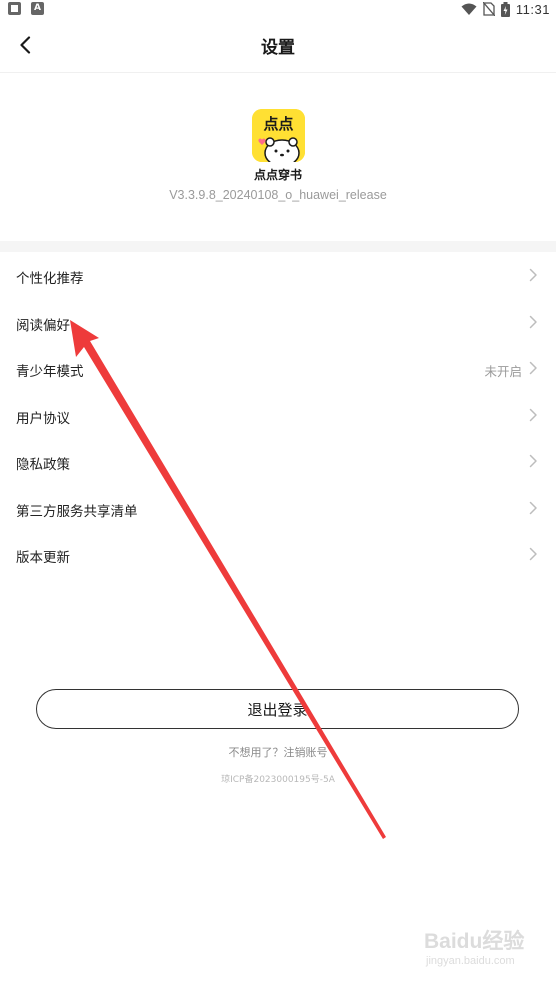 This screenshot has width=556, height=982. Describe the element at coordinates (277, 709) in the screenshot. I see `logout-button: 退出登录` at that location.